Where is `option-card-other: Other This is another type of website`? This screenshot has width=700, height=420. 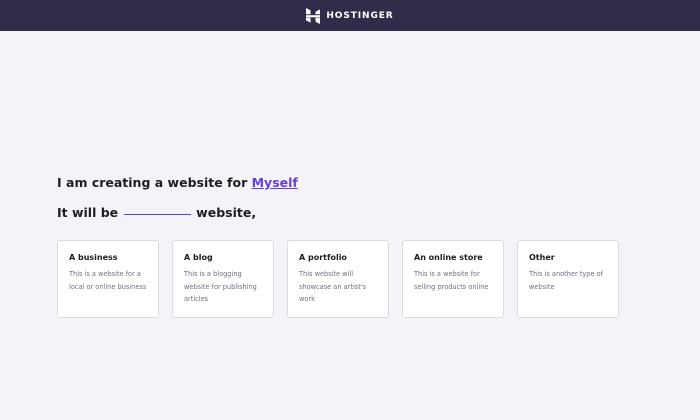 option-card-other: Other This is another type of website is located at coordinates (568, 279).